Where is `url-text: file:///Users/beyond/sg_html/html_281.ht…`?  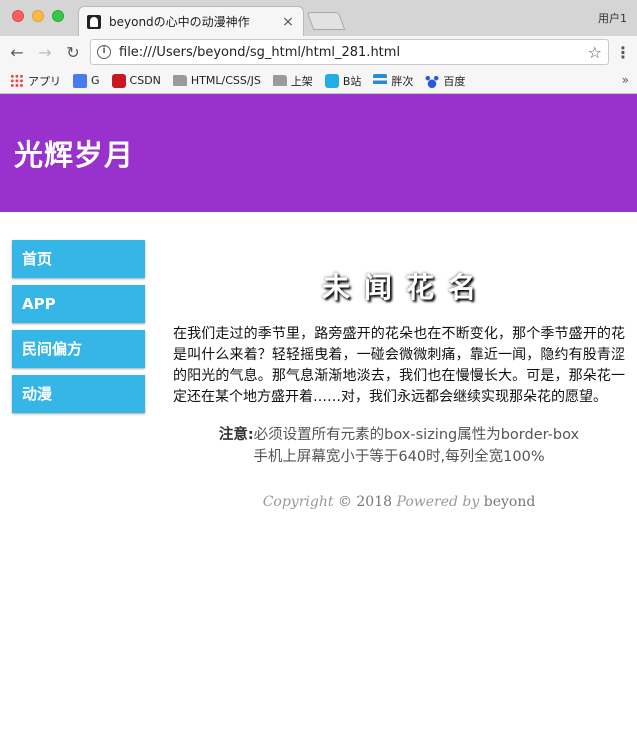
url-text: file:///Users/beyond/sg_html/html_281.ht… is located at coordinates (353, 52).